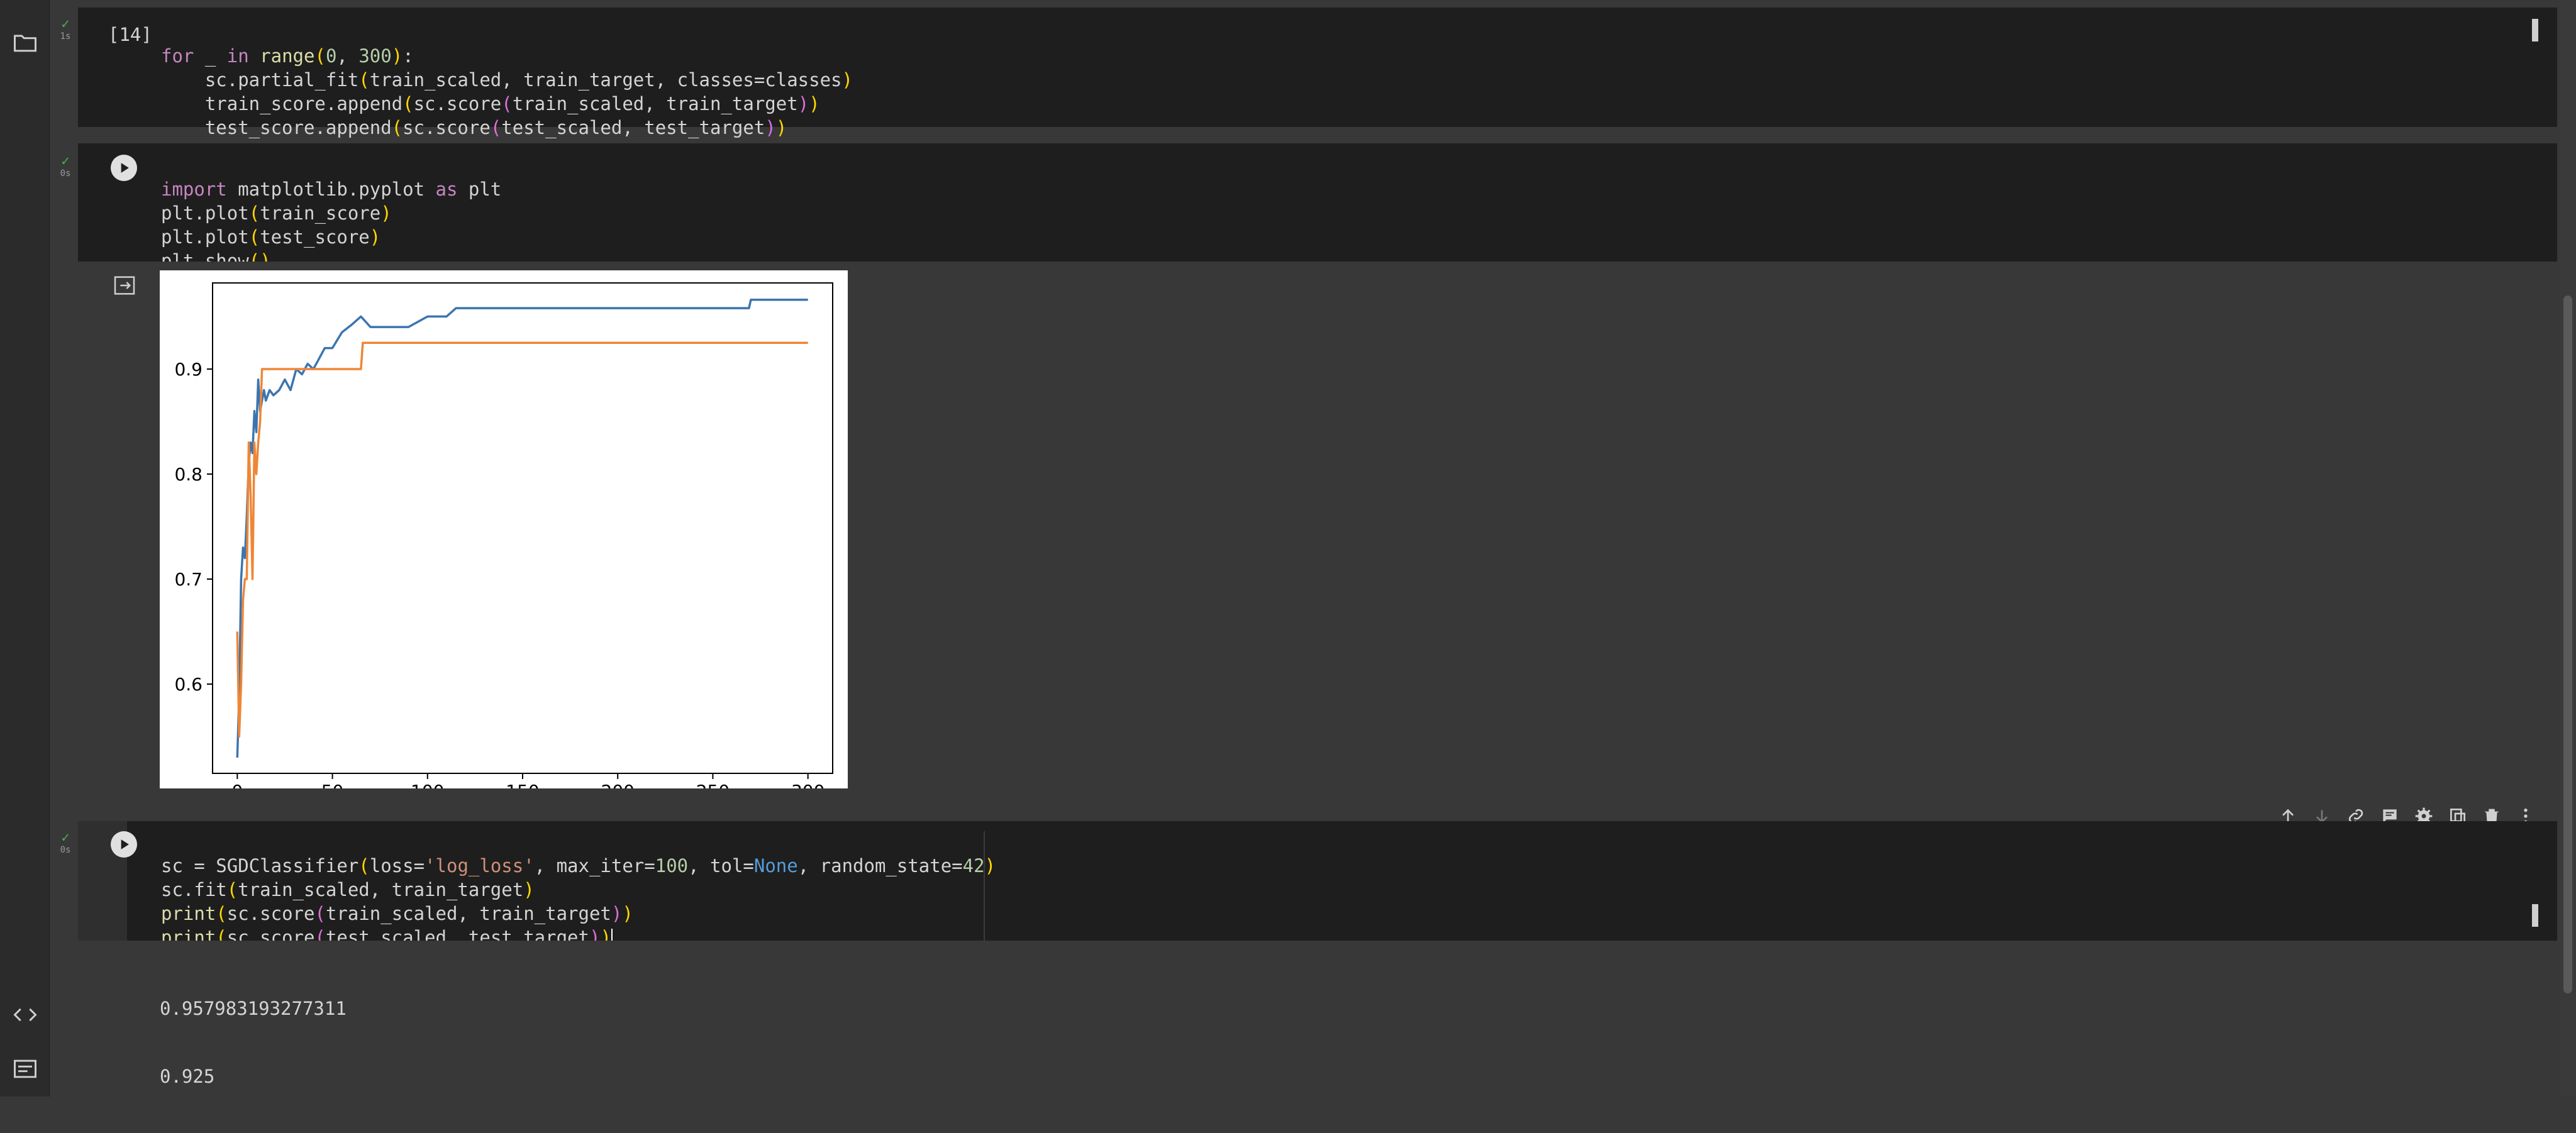  What do you see at coordinates (276, 213) in the screenshot?
I see `code-line: plt.plot(train_score)` at bounding box center [276, 213].